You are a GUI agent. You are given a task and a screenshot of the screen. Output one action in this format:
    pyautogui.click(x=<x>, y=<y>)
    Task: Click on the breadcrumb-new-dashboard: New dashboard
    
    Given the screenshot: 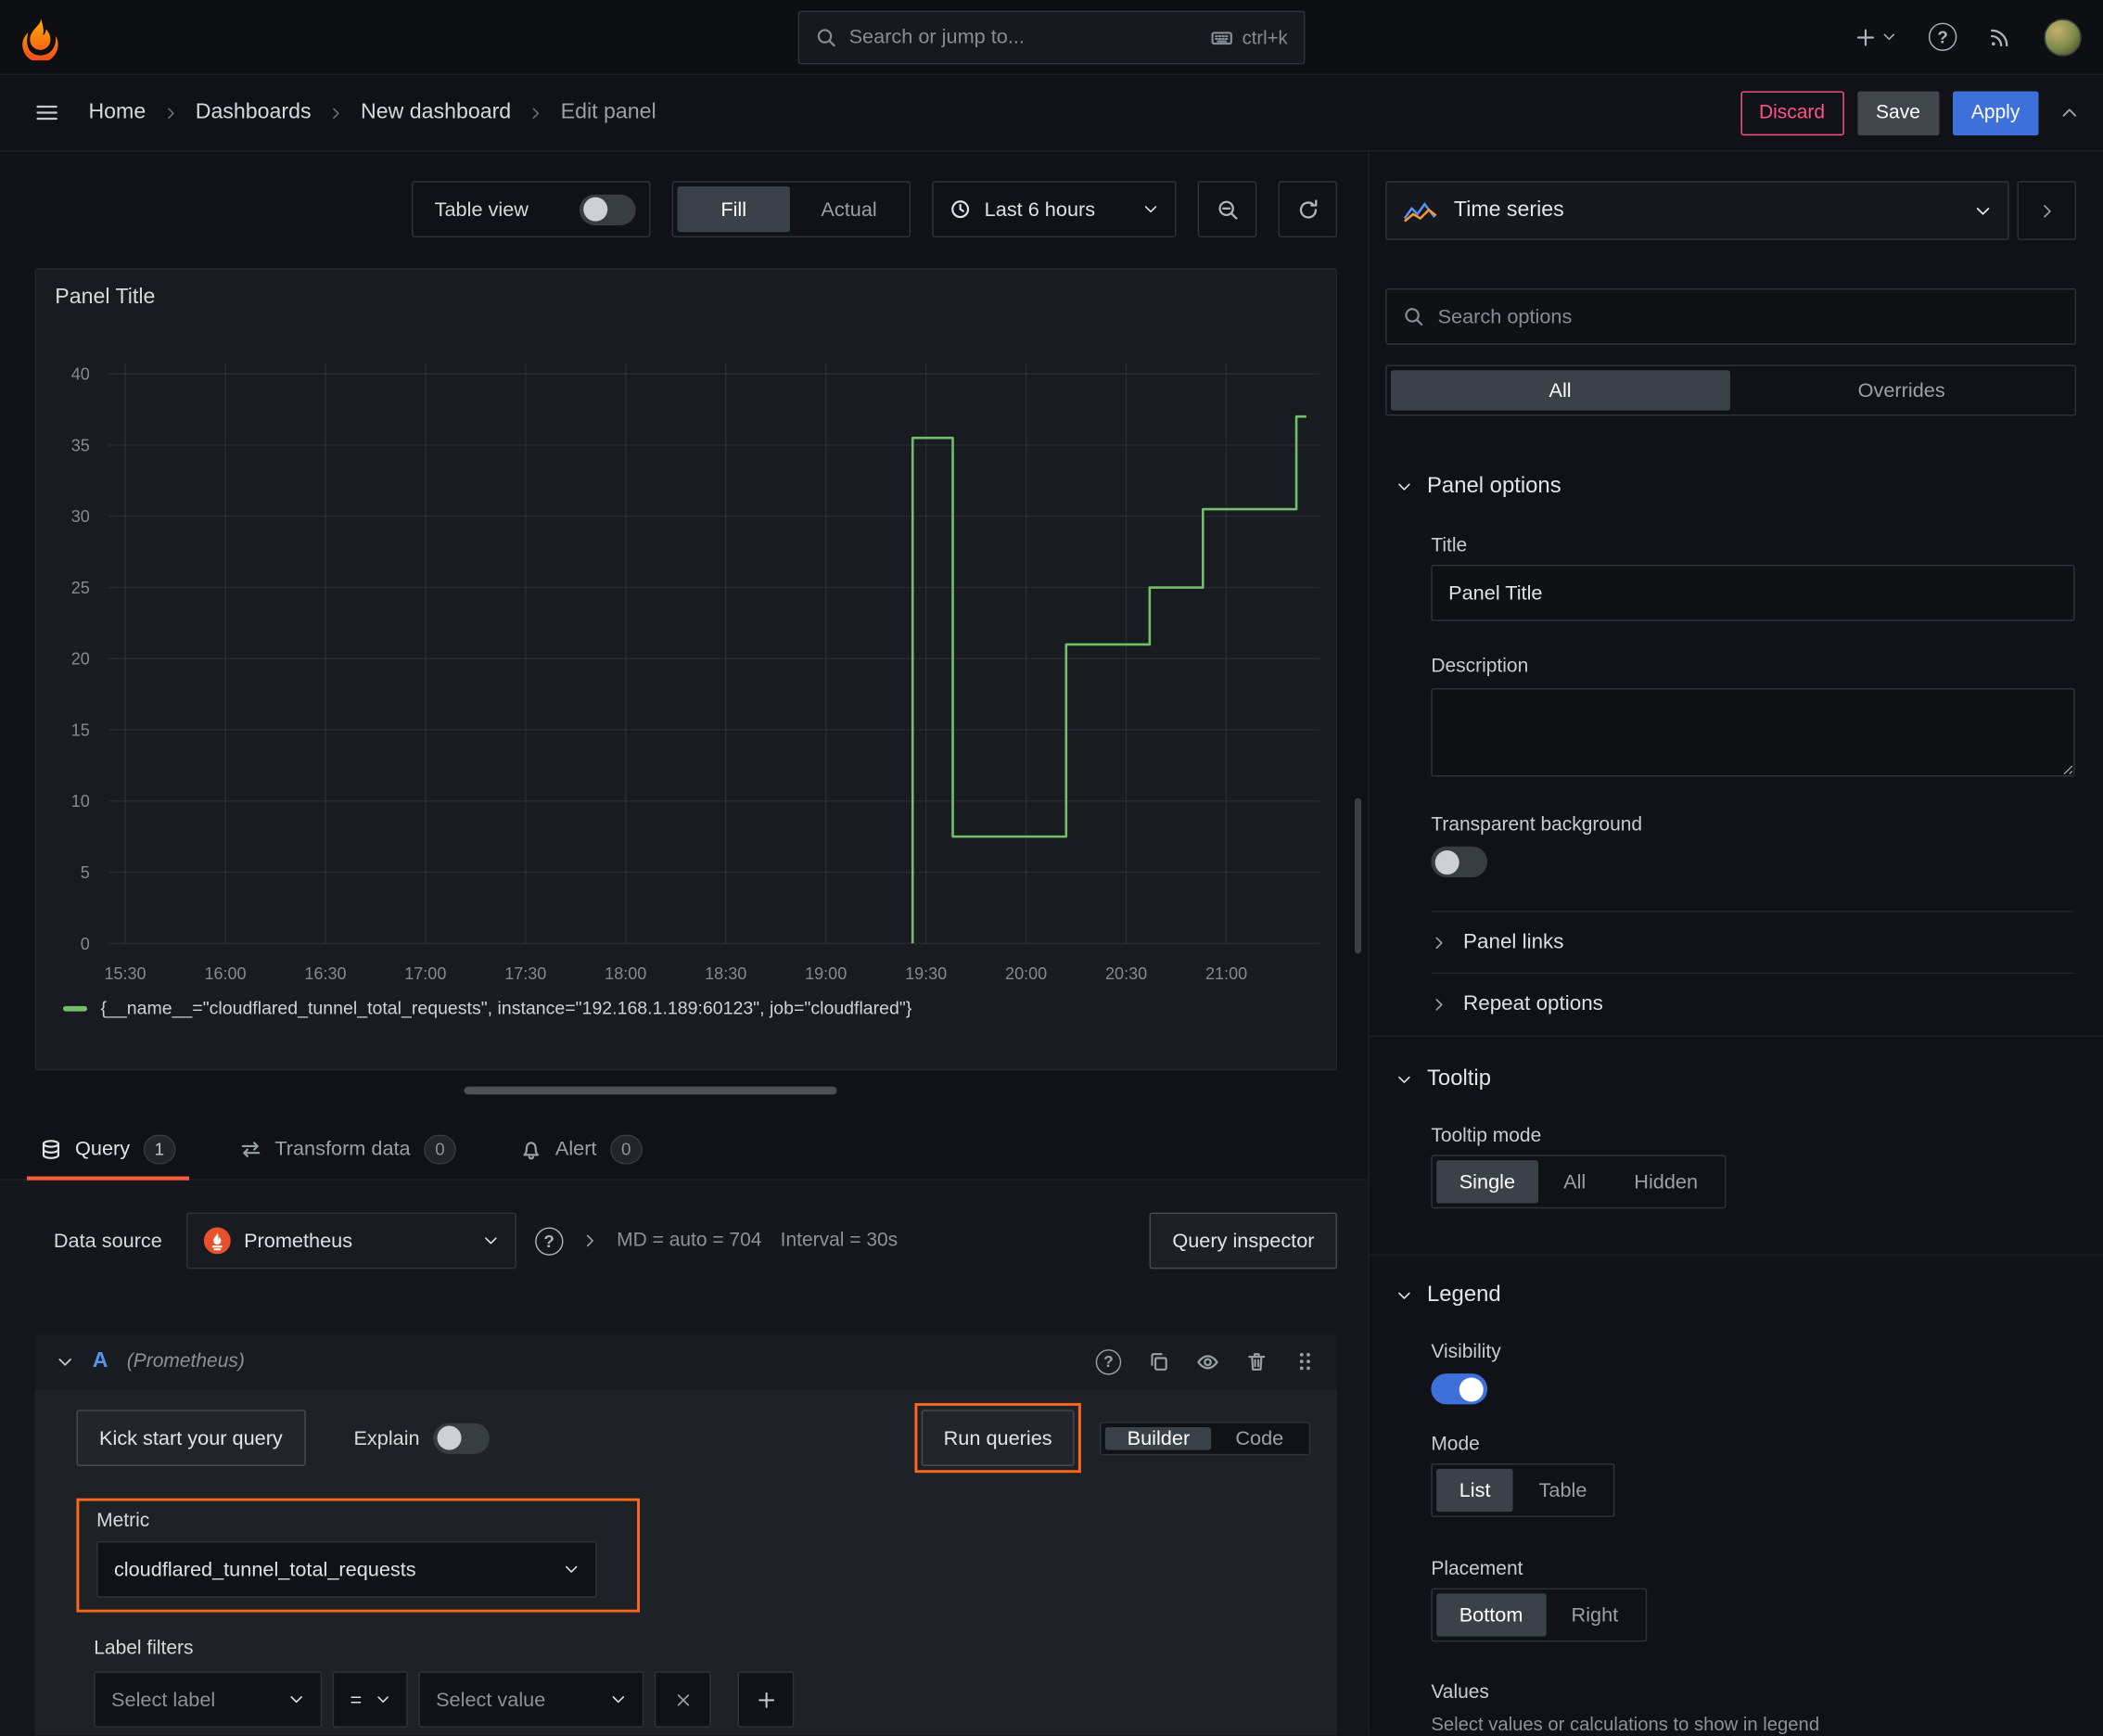 What is the action you would take?
    pyautogui.click(x=436, y=112)
    